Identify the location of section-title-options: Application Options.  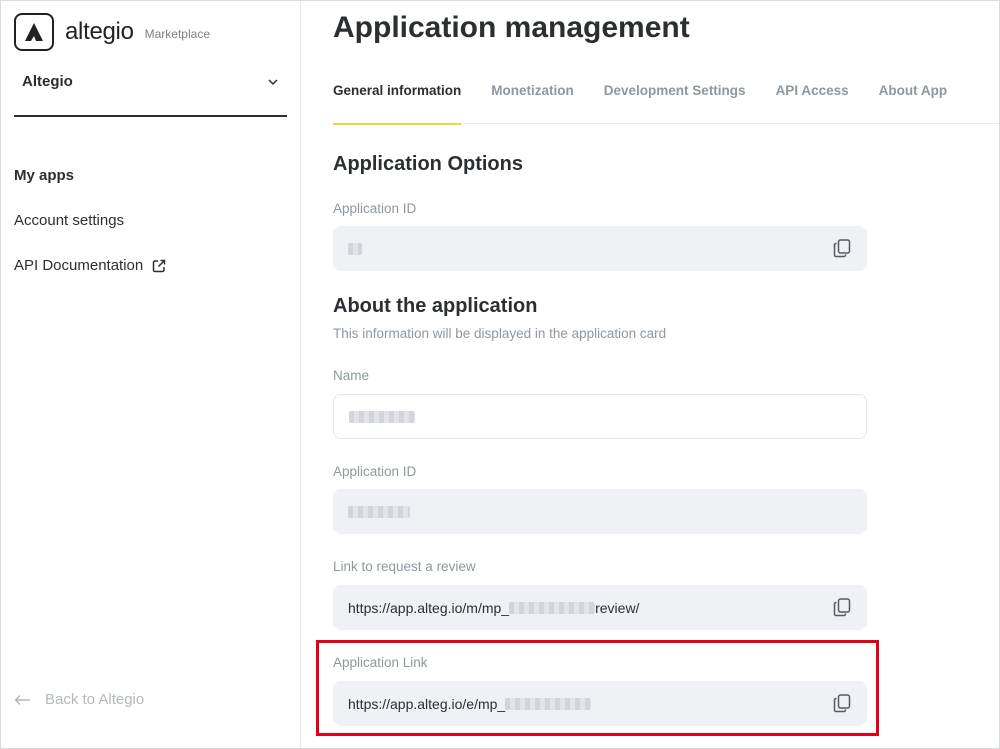
(428, 164).